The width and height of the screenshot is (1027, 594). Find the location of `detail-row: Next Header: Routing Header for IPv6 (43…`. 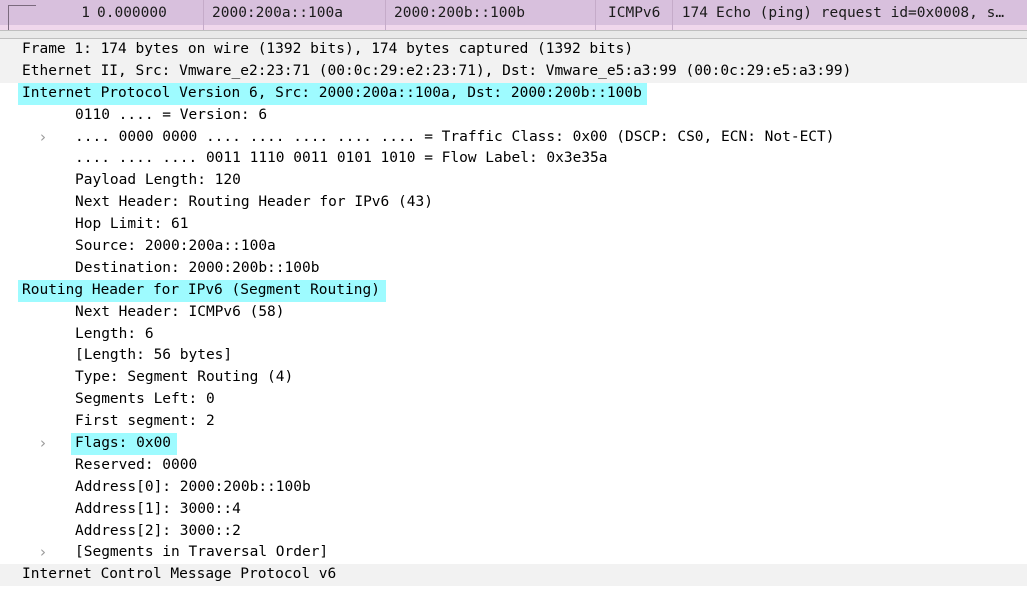

detail-row: Next Header: Routing Header for IPv6 (43… is located at coordinates (513, 203).